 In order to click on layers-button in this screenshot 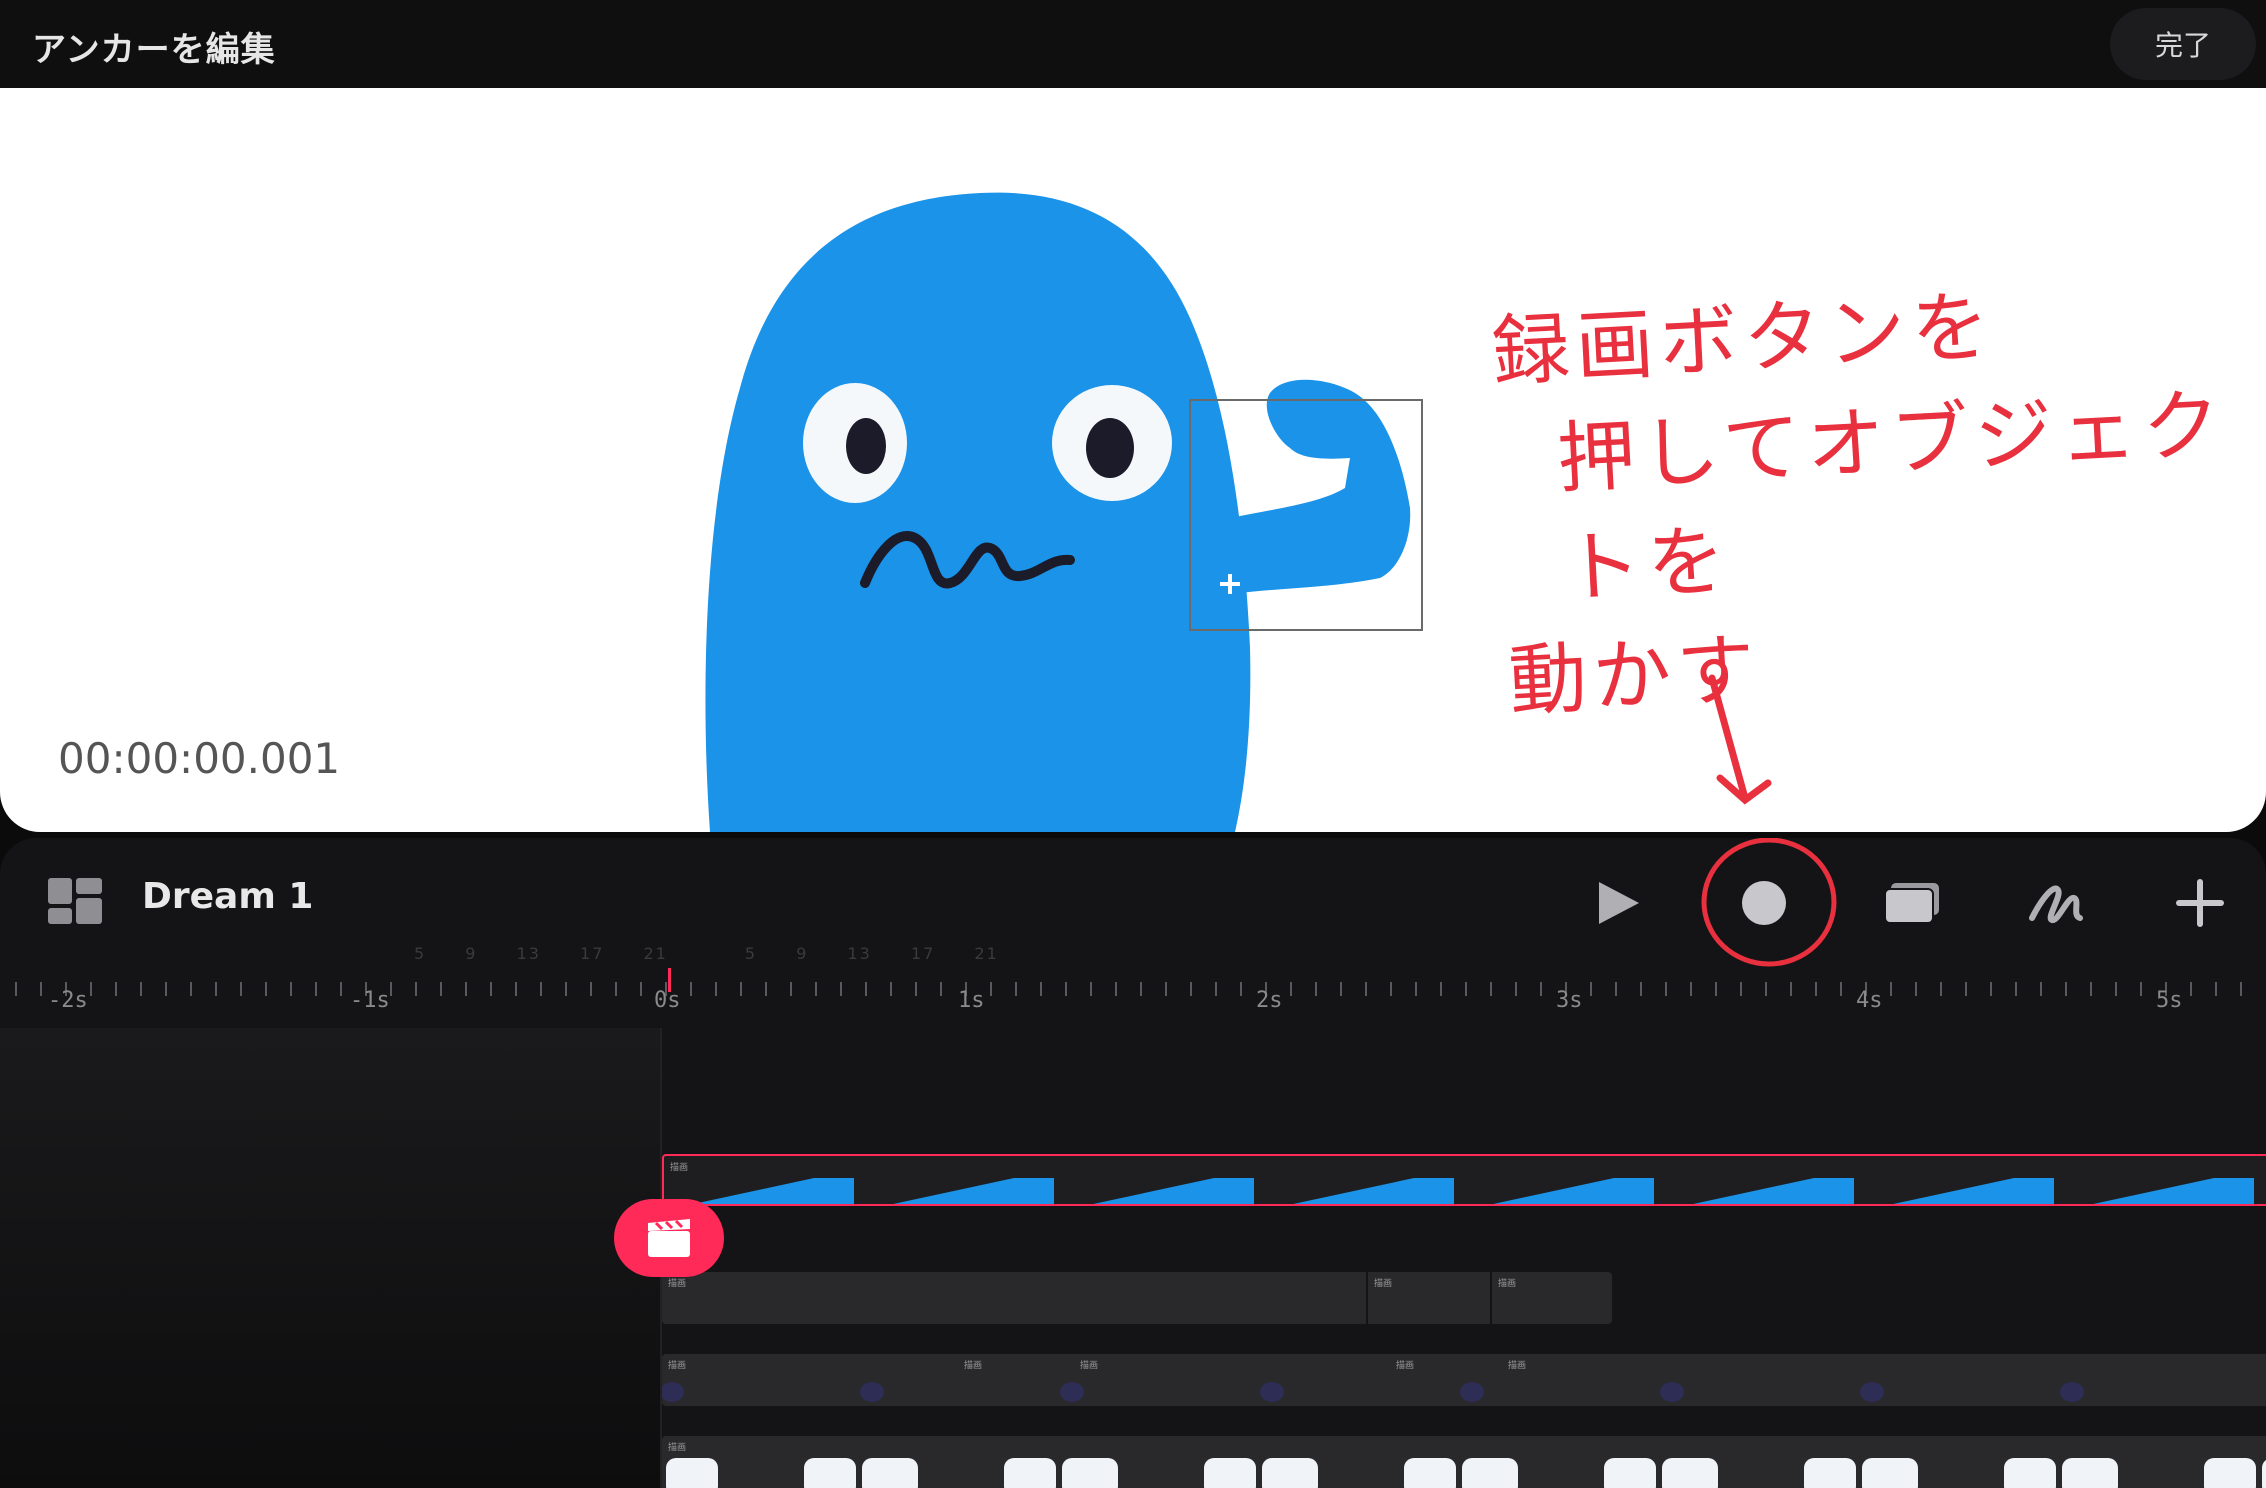, I will do `click(1912, 903)`.